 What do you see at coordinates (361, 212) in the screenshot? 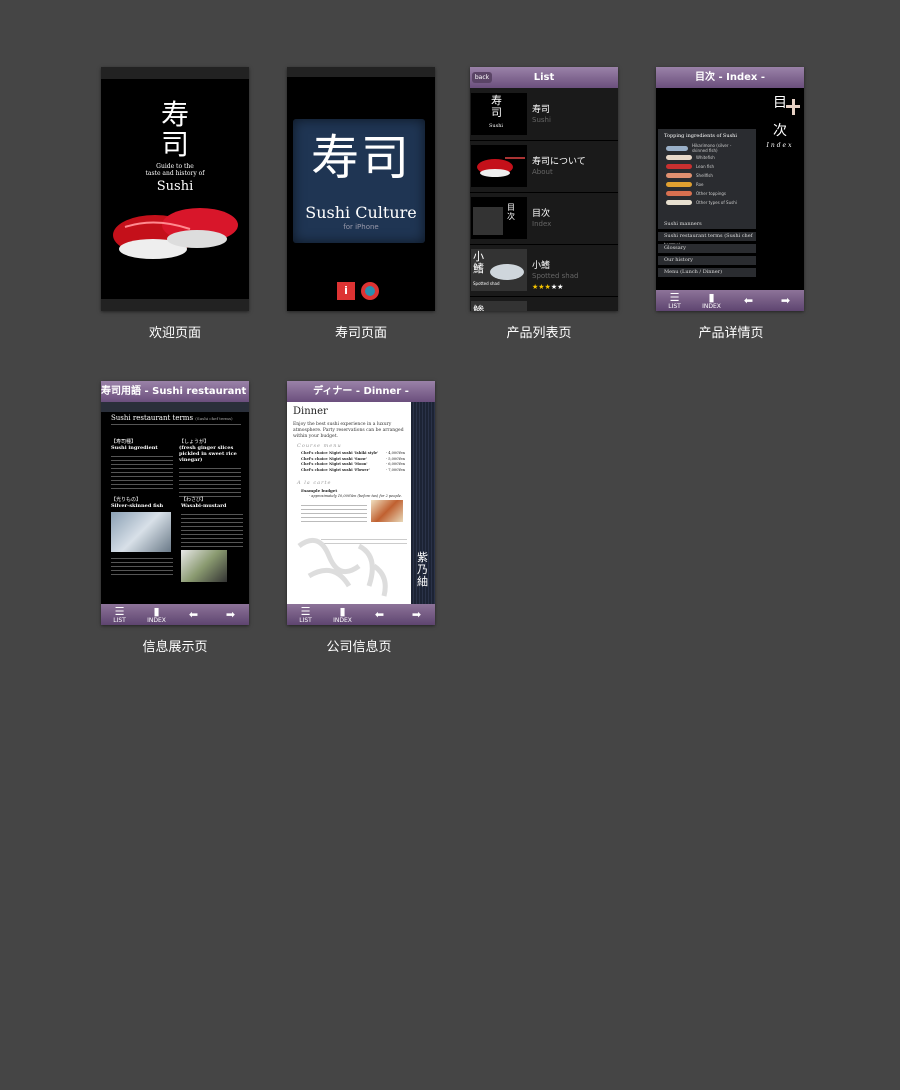
I see `app-name: Sushi Culture` at bounding box center [361, 212].